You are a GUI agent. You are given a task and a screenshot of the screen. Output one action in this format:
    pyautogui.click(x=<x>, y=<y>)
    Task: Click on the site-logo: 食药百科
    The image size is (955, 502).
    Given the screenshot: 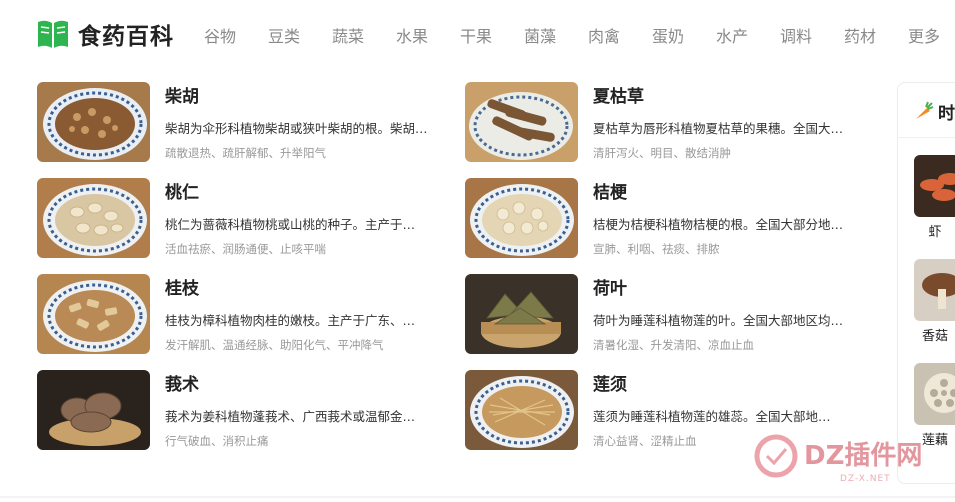 What is the action you would take?
    pyautogui.click(x=105, y=34)
    